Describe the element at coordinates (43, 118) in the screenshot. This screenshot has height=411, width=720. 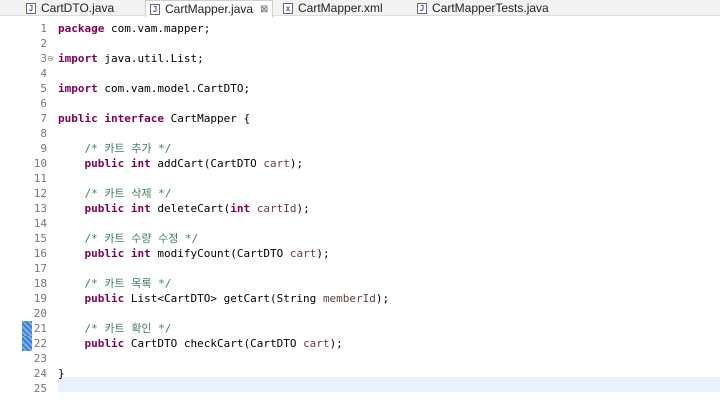
I see `line-number: 7` at that location.